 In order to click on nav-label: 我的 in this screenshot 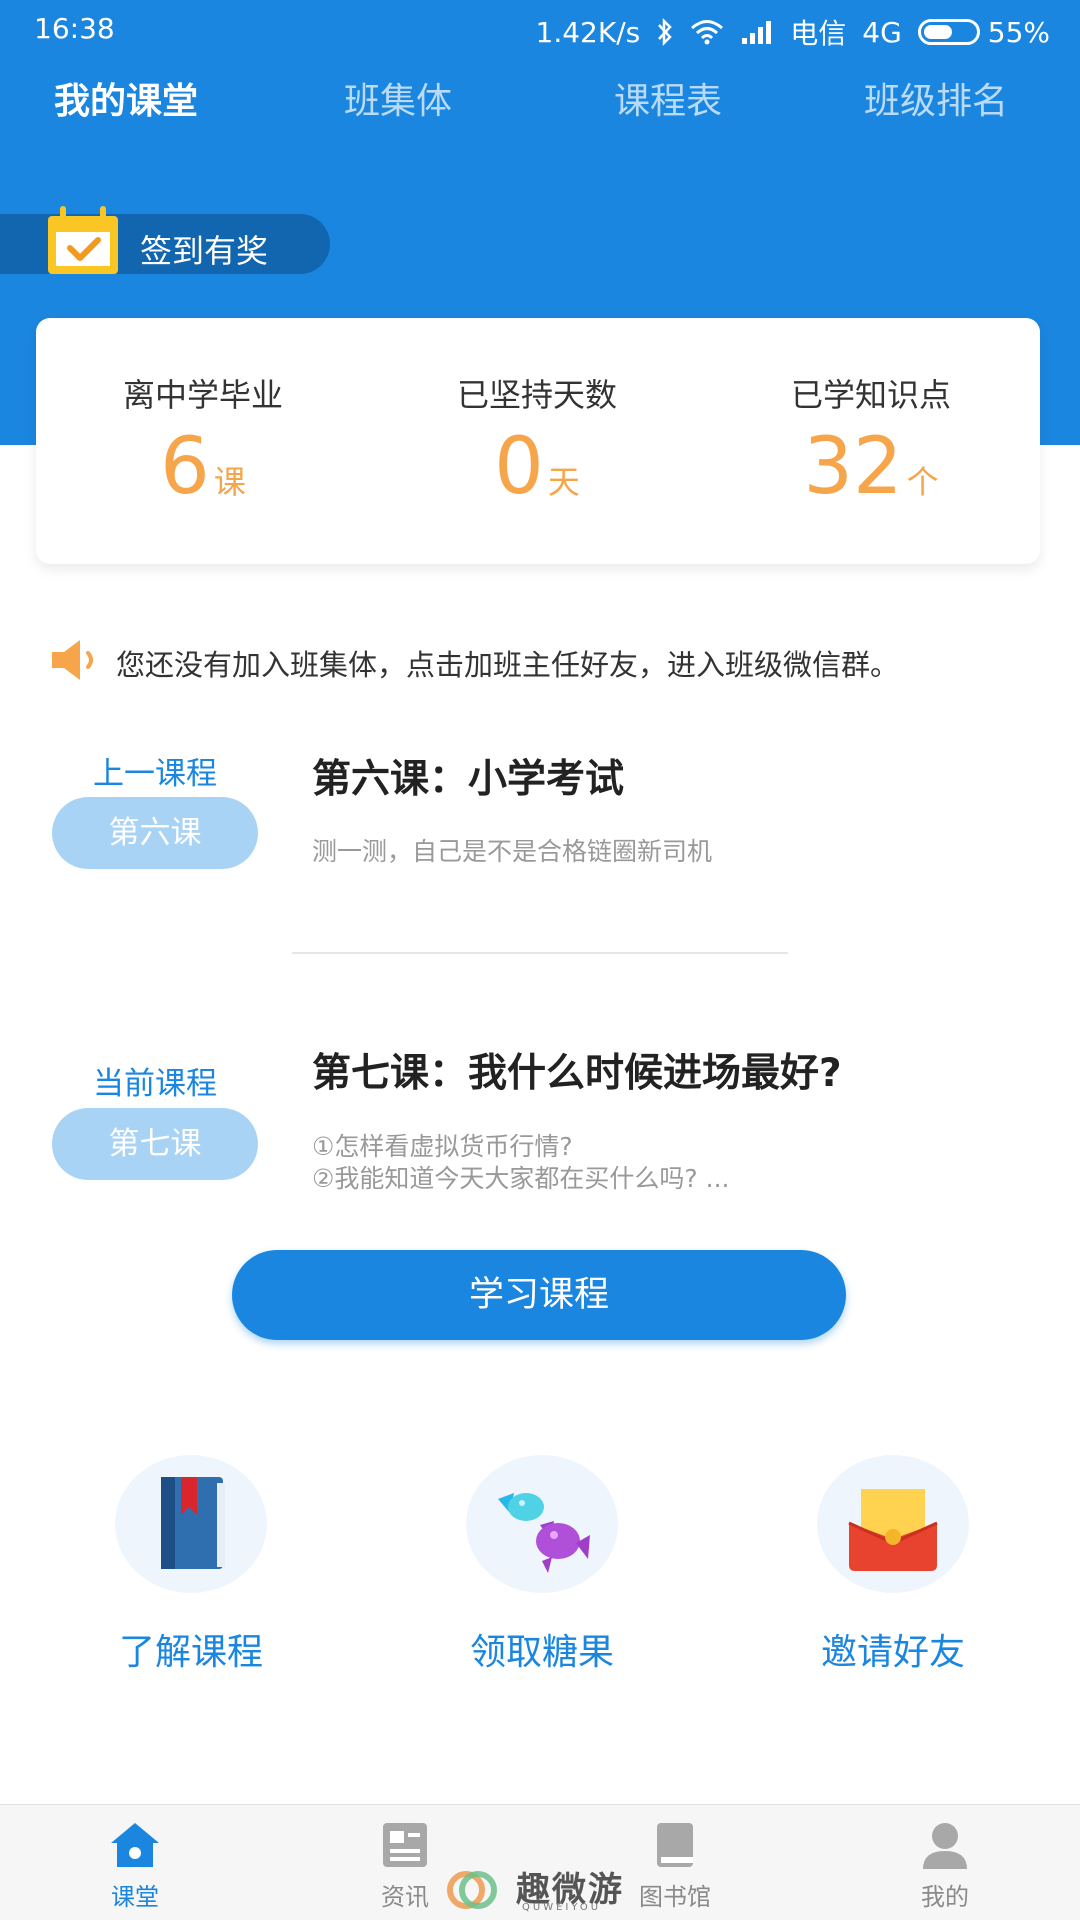, I will do `click(945, 1897)`.